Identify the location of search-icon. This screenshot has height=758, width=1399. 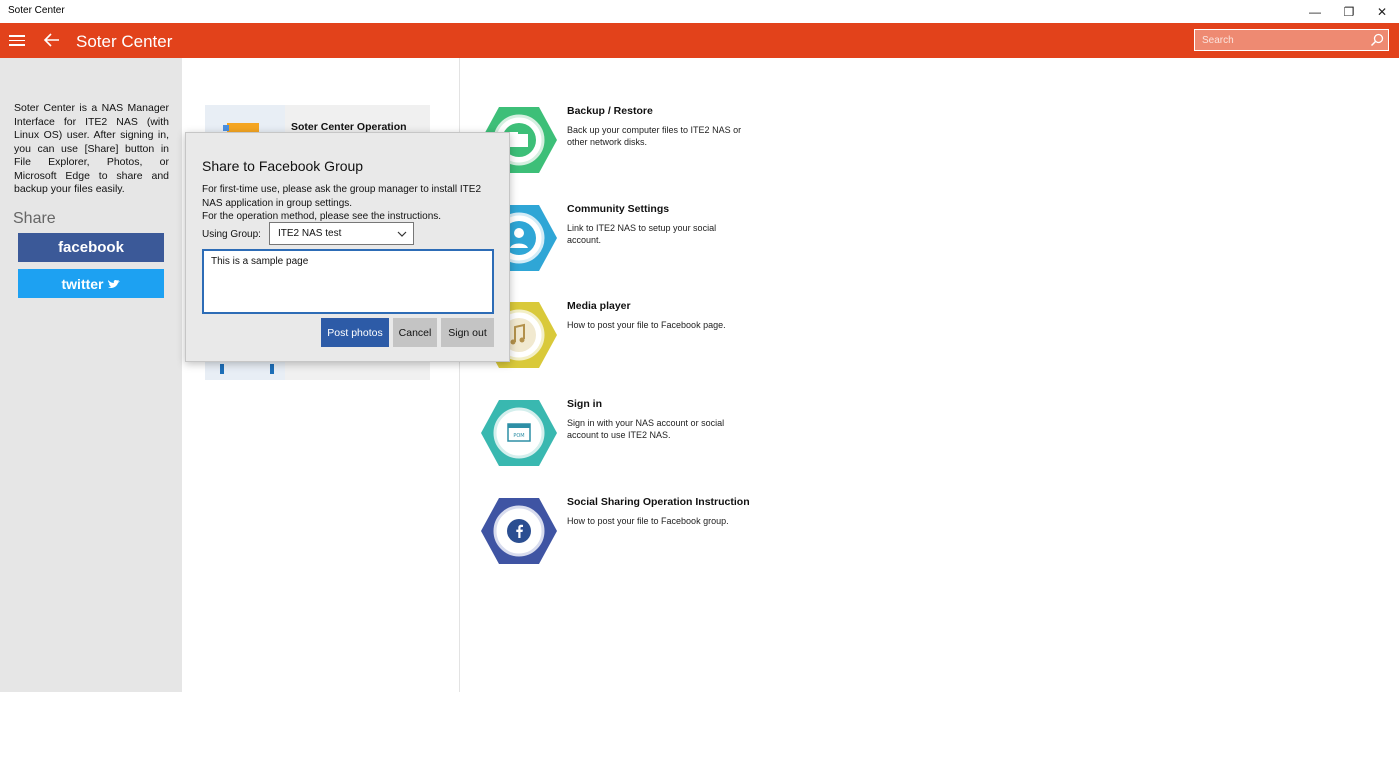
(1377, 40).